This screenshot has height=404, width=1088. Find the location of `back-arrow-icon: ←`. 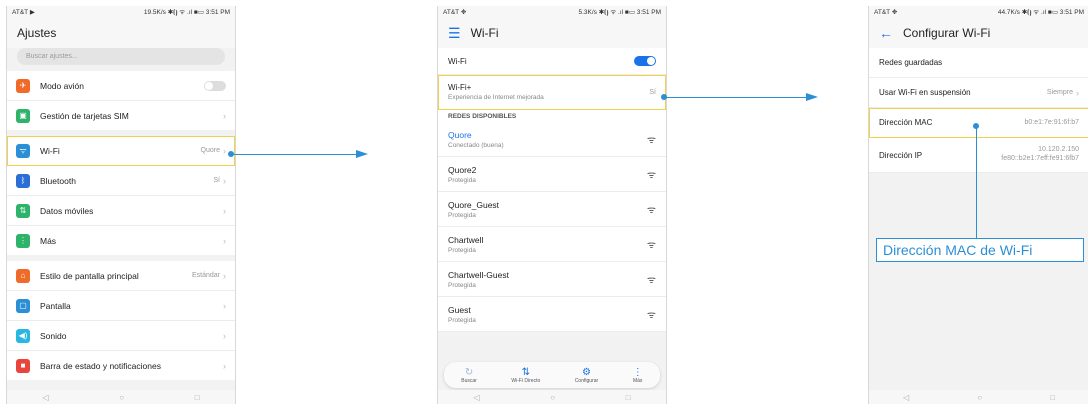

back-arrow-icon: ← is located at coordinates (886, 33).